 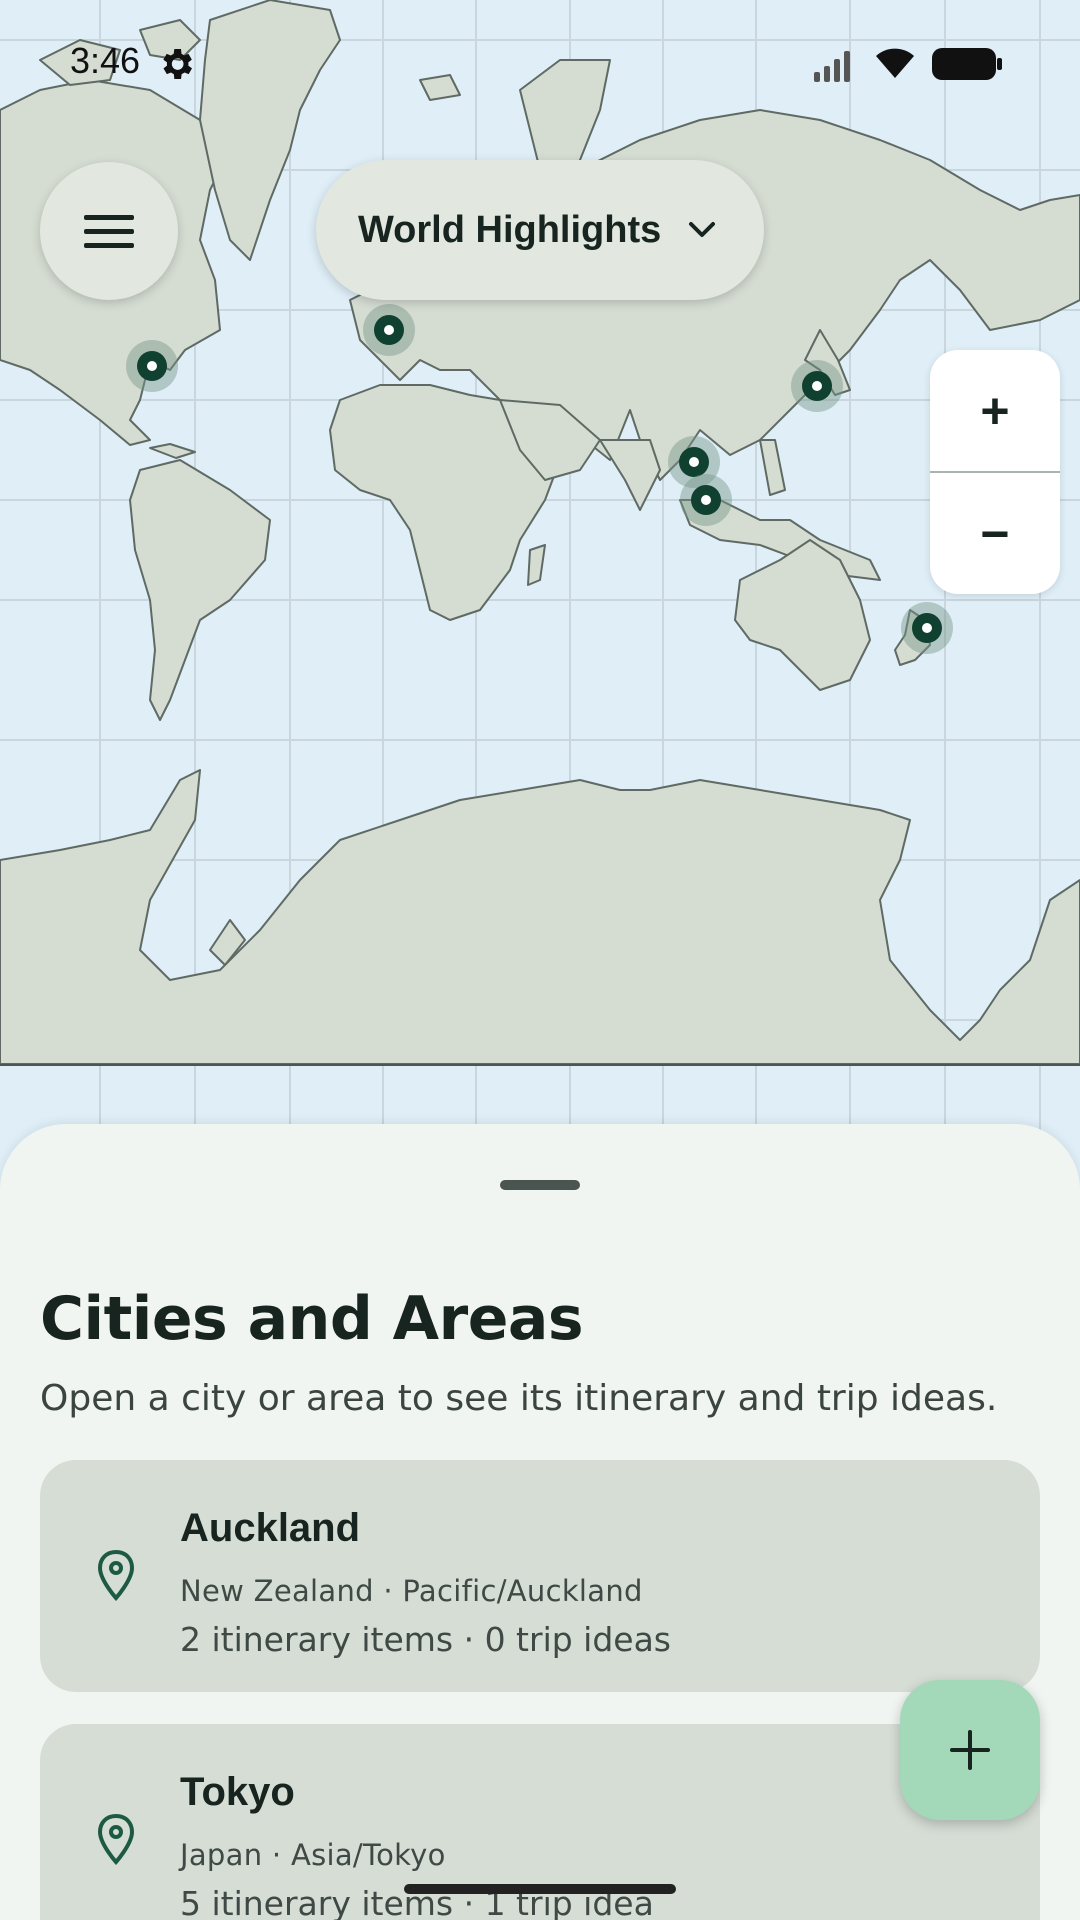 What do you see at coordinates (540, 1889) in the screenshot?
I see `gesture-nav-bar` at bounding box center [540, 1889].